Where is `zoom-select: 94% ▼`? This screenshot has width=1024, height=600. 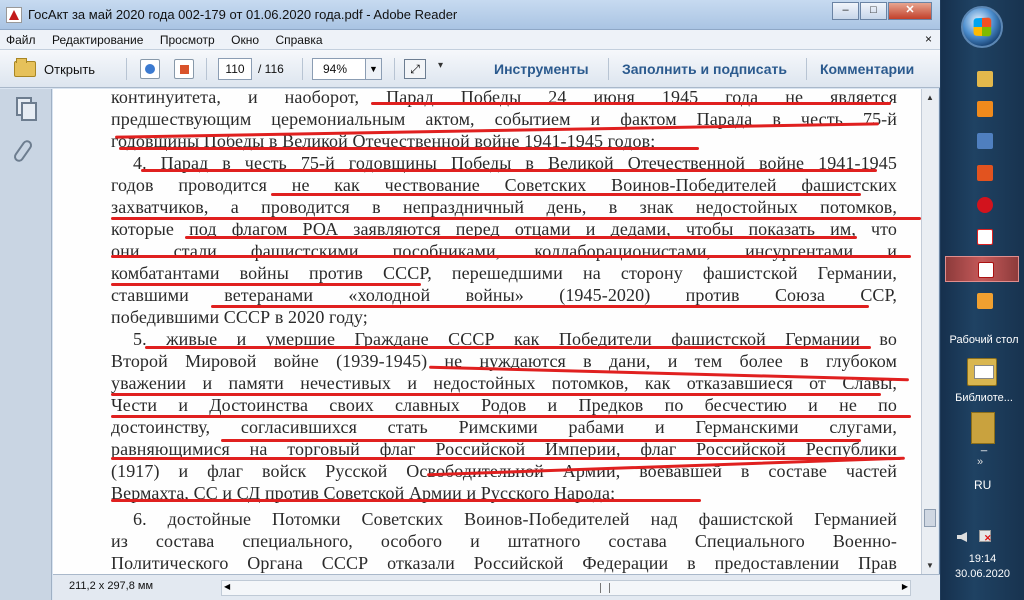
zoom-select: 94% ▼ is located at coordinates (347, 69).